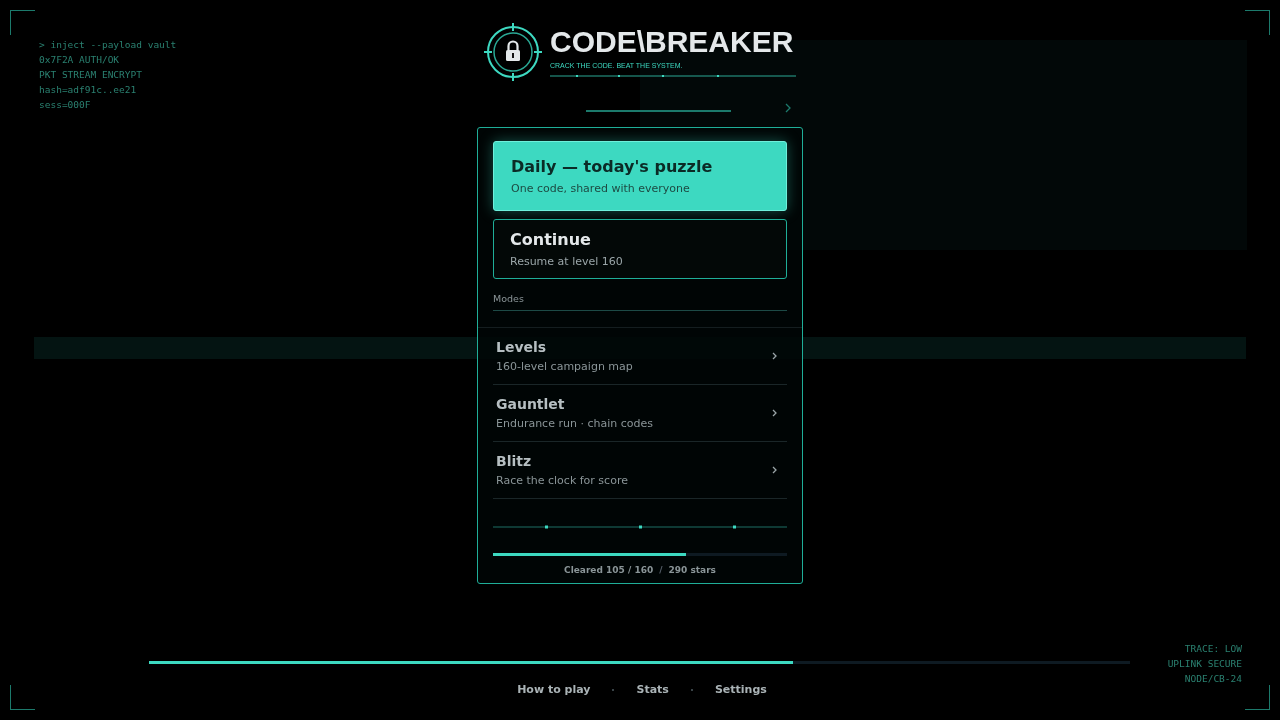 The height and width of the screenshot is (720, 1280). What do you see at coordinates (640, 249) in the screenshot?
I see `continue-button: Continue Resume at level 160` at bounding box center [640, 249].